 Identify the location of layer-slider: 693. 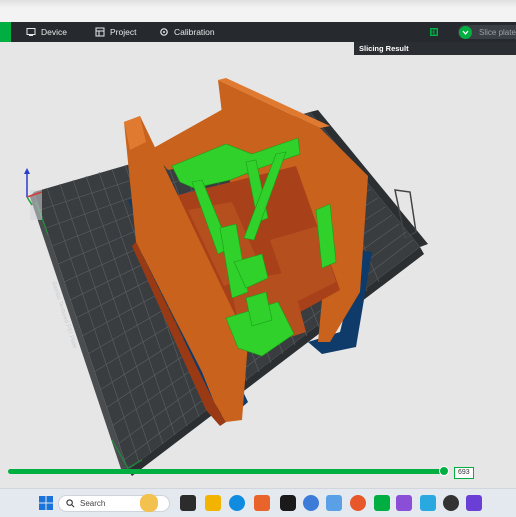
(240, 472).